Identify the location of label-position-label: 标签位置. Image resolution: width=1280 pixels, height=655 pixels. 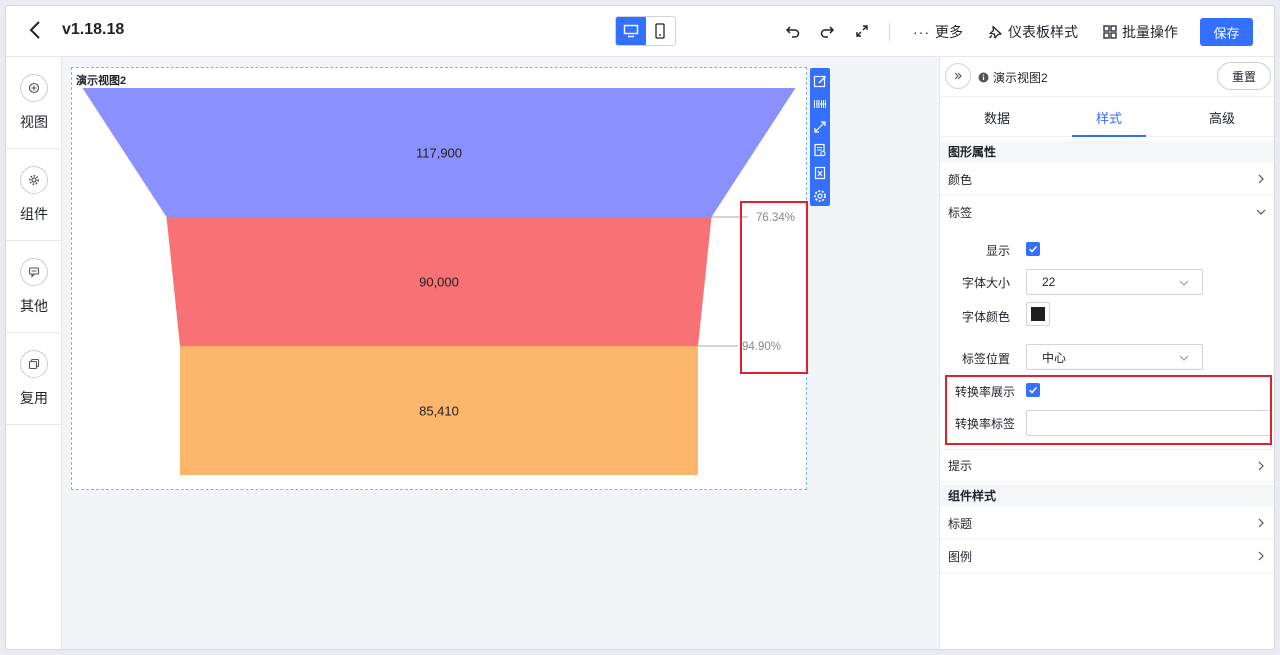
(985, 359).